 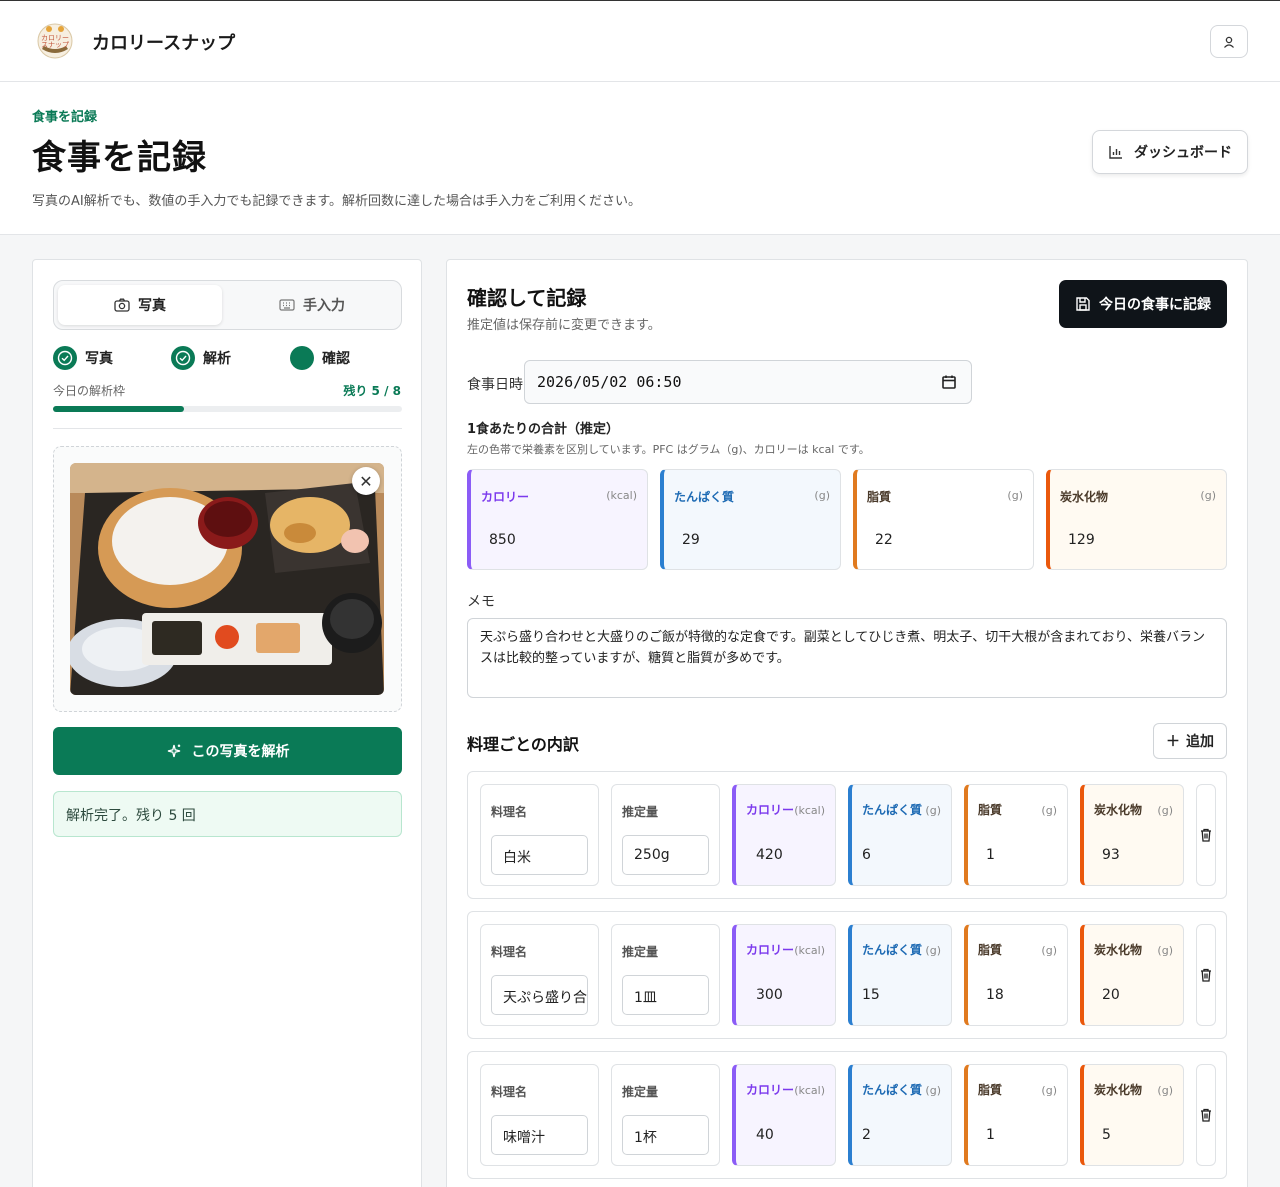 I want to click on datetime-input: 2026/05/02 06:50, so click(x=748, y=382).